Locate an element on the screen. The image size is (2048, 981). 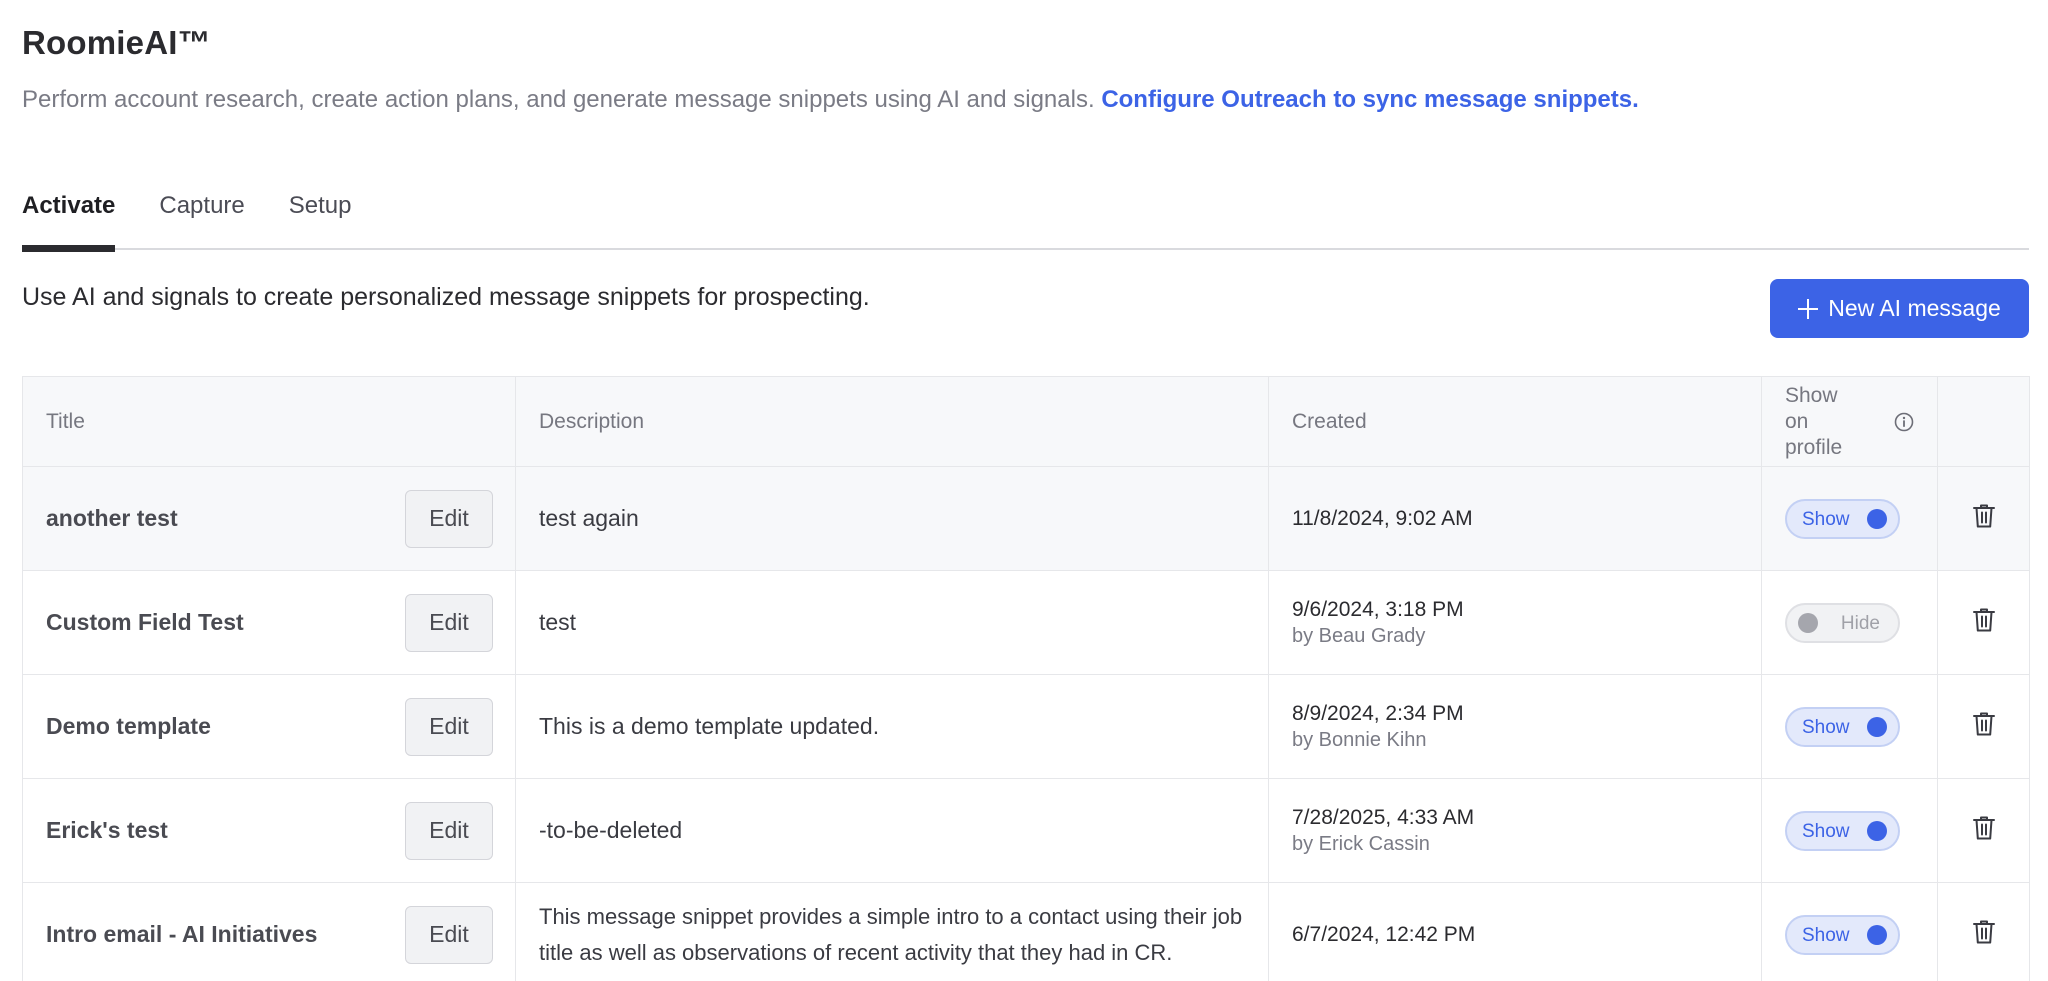
created-cell: 8/9/2024, 2:34 PM by Bonnie Kihn is located at coordinates (1515, 726).